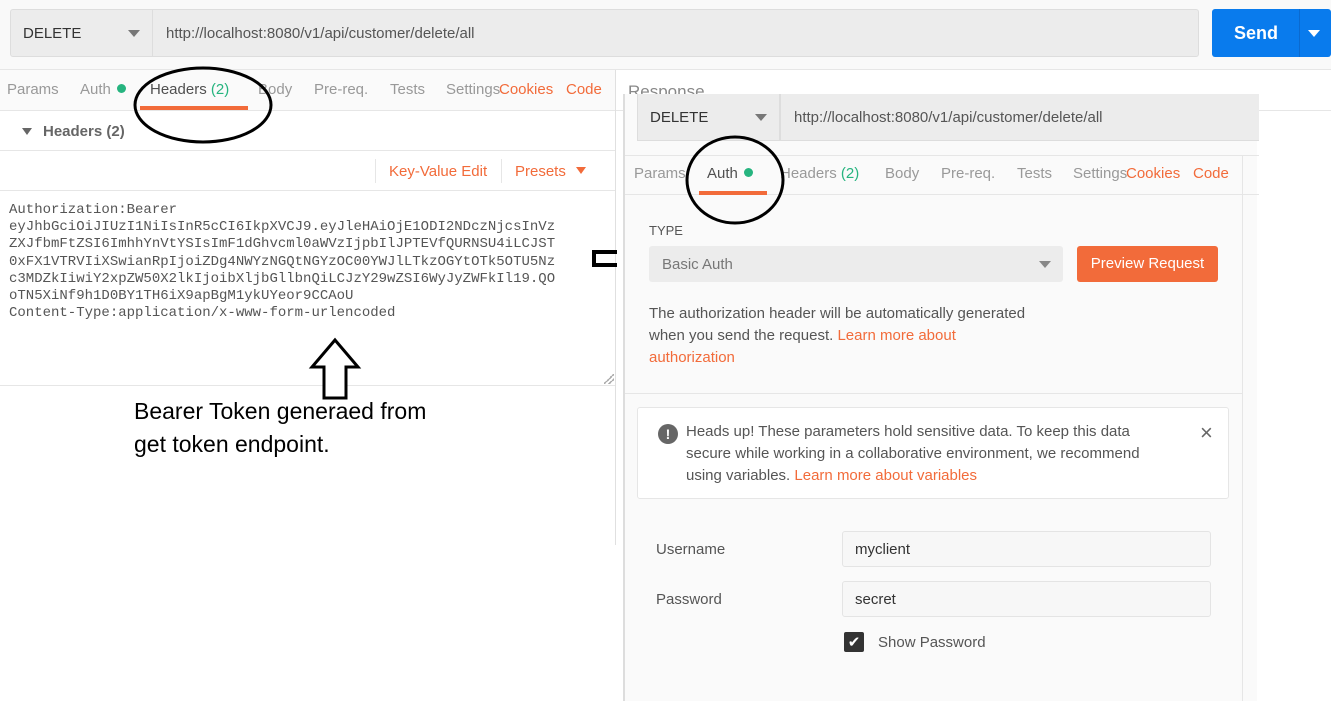 This screenshot has width=1331, height=701. What do you see at coordinates (808, 173) in the screenshot?
I see `tab-label: Headers` at bounding box center [808, 173].